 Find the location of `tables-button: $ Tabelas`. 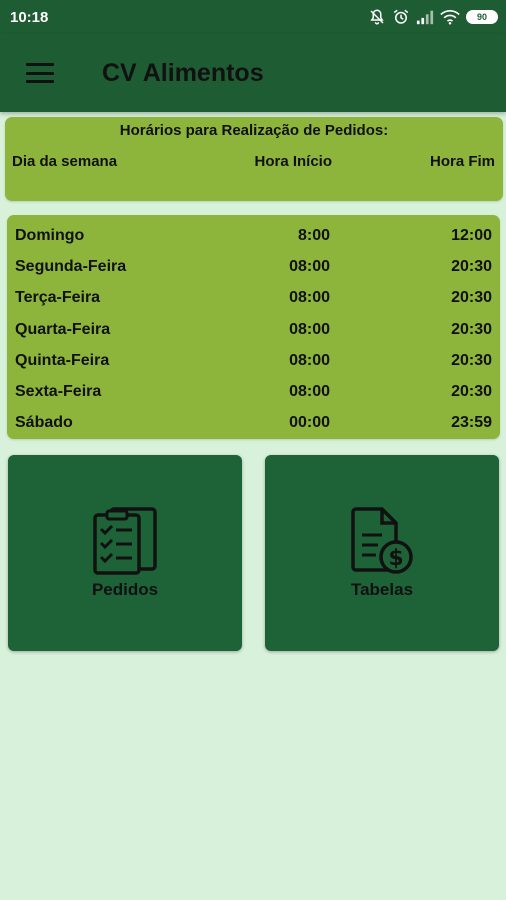

tables-button: $ Tabelas is located at coordinates (382, 553).